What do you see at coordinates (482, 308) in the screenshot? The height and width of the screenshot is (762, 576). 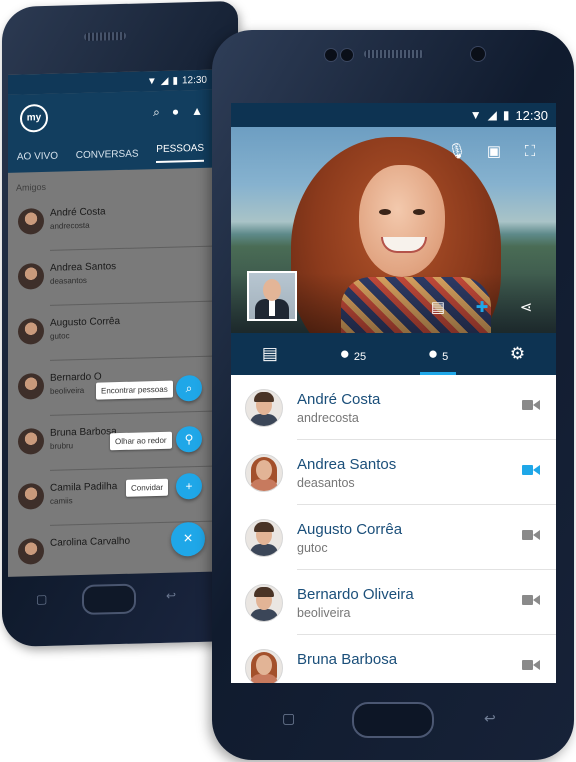 I see `add-contact-icon: ✚` at bounding box center [482, 308].